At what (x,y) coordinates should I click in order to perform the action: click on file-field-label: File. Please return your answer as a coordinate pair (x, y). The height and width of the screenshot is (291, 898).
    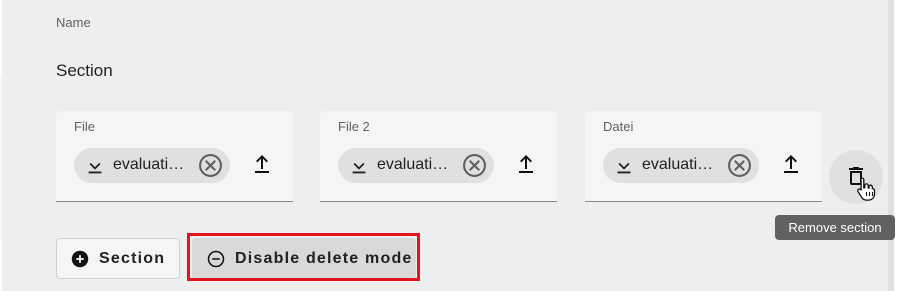
    Looking at the image, I should click on (84, 126).